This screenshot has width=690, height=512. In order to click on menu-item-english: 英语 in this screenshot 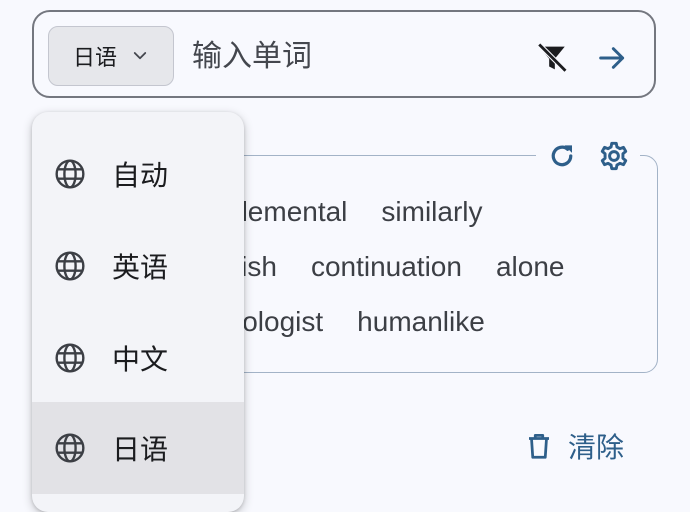, I will do `click(138, 266)`.